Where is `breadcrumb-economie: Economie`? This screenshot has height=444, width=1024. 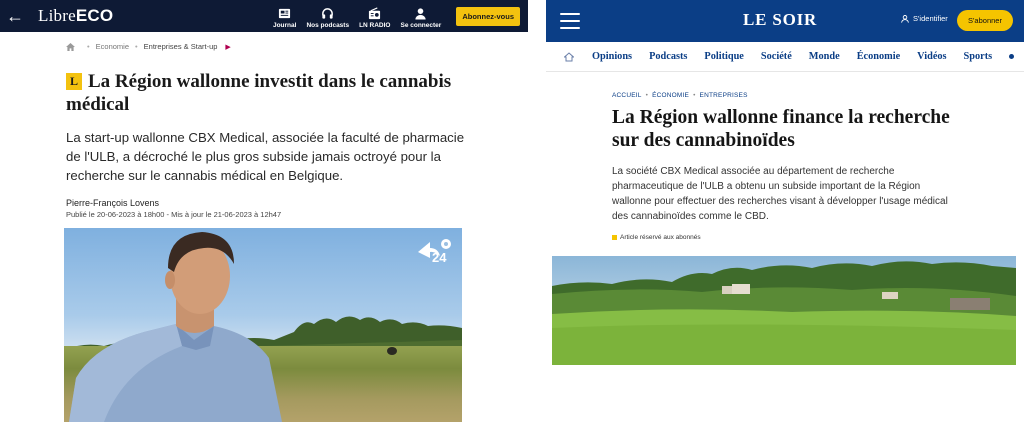 breadcrumb-economie: Economie is located at coordinates (112, 46).